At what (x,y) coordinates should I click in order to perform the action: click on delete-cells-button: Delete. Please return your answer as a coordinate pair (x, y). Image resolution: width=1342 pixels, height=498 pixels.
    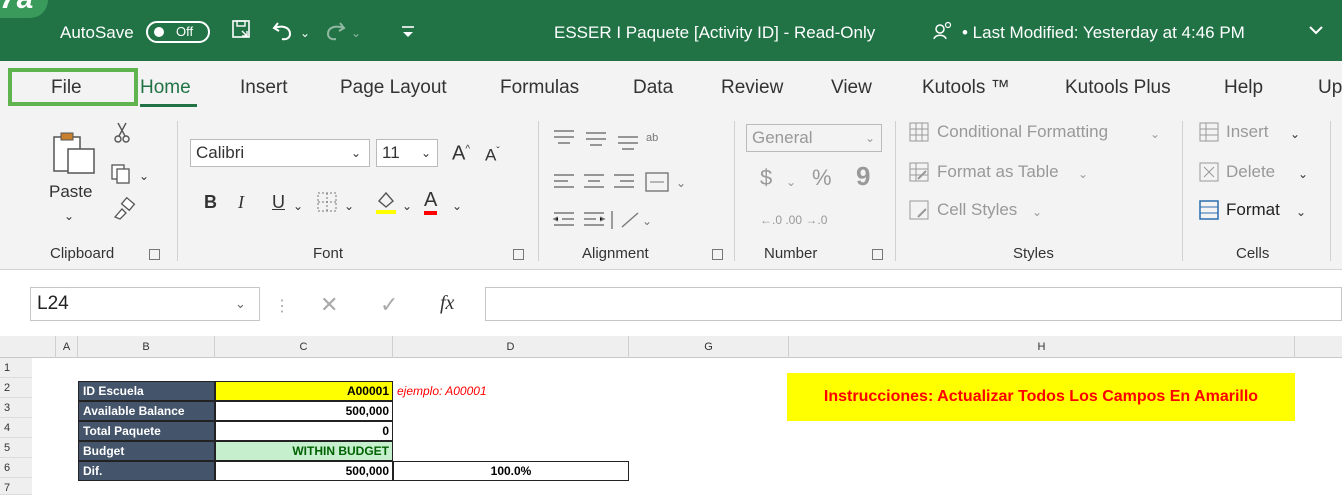
    Looking at the image, I should click on (1250, 172).